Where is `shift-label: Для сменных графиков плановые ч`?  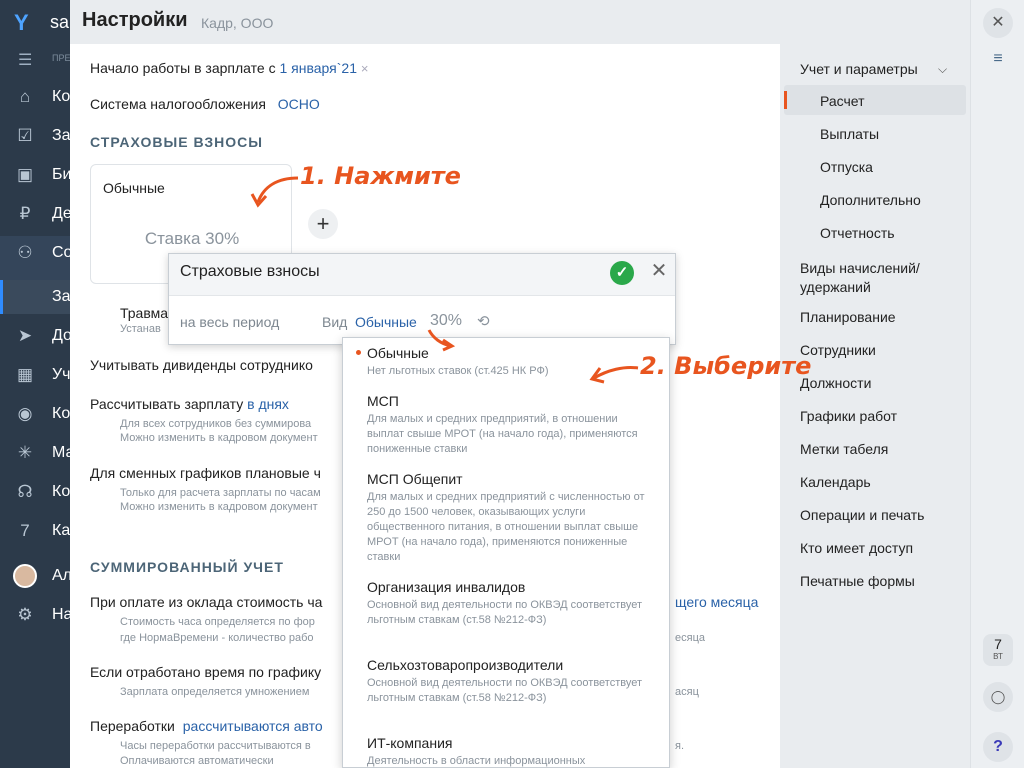 shift-label: Для сменных графиков плановые ч is located at coordinates (205, 473).